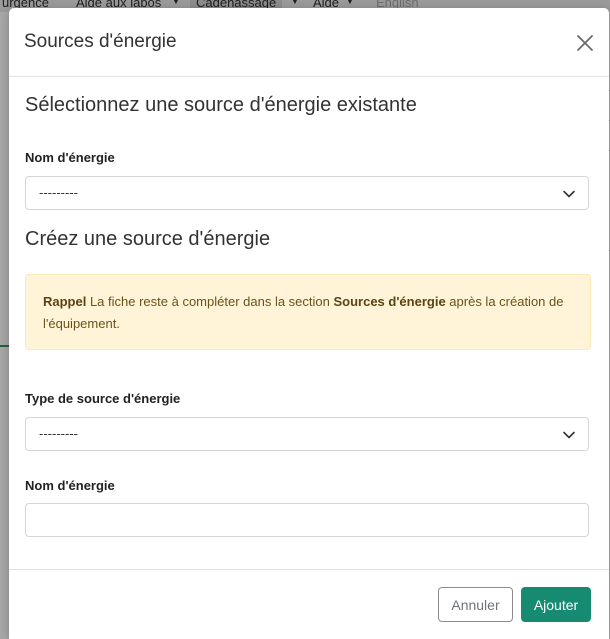  What do you see at coordinates (65, 301) in the screenshot?
I see `alert-prefix: Rappel` at bounding box center [65, 301].